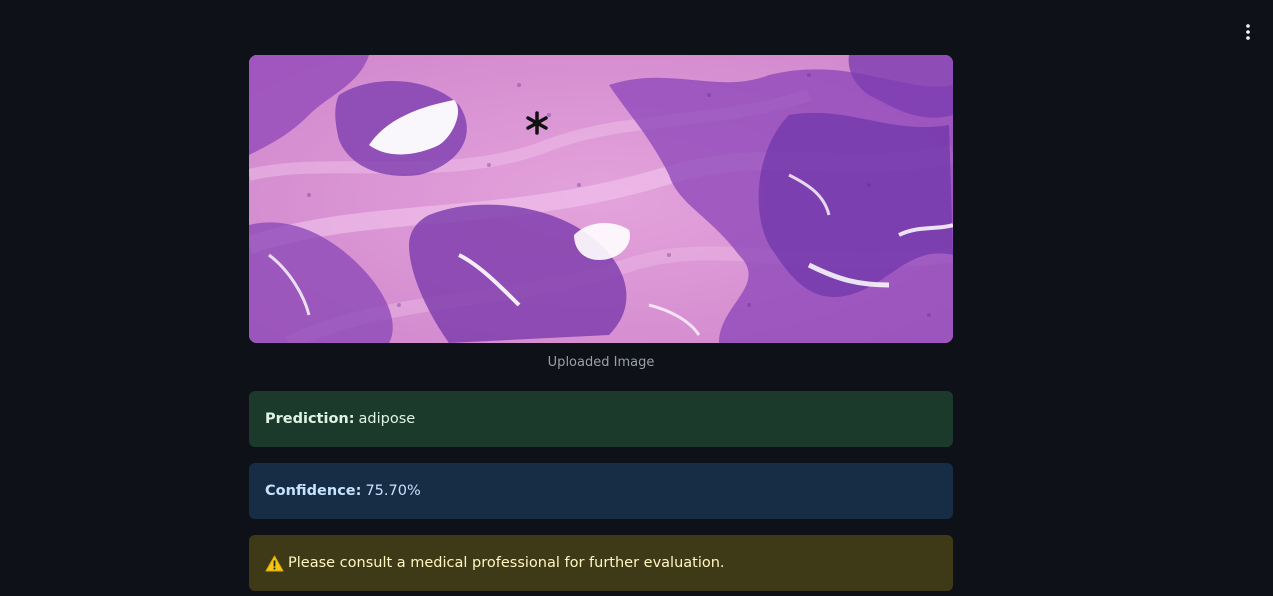 The image size is (1273, 596). I want to click on warning-icon, so click(274, 563).